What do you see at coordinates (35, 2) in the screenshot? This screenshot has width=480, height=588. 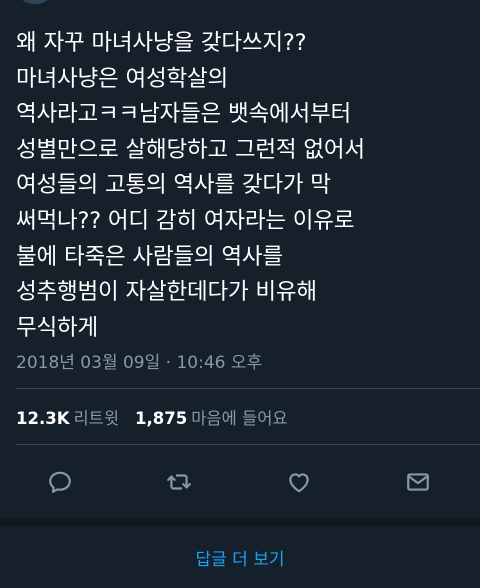 I see `avatar` at bounding box center [35, 2].